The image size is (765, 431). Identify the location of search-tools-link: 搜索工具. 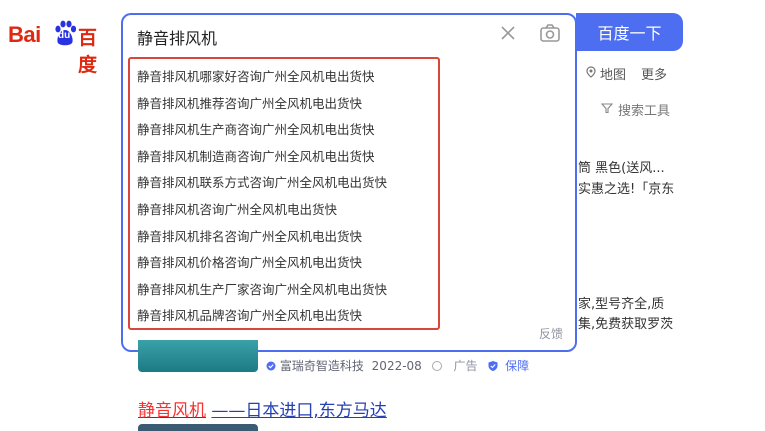
(644, 109).